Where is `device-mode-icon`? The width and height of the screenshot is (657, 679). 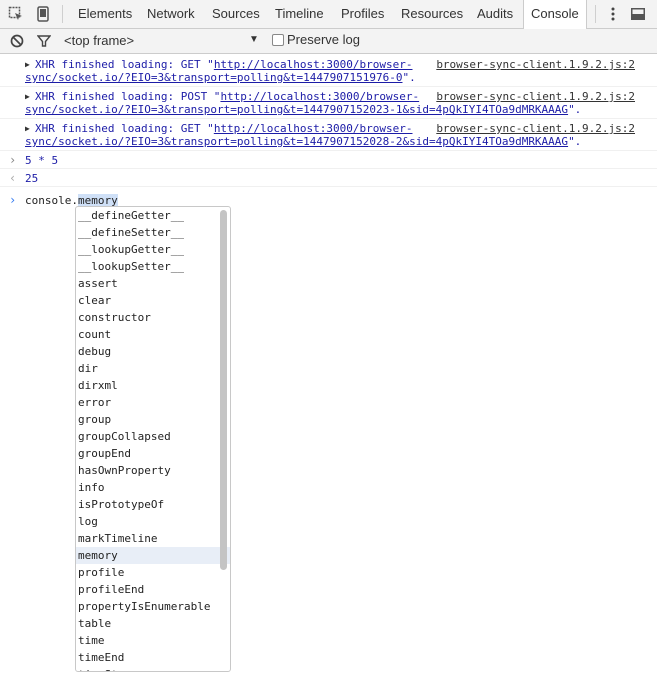 device-mode-icon is located at coordinates (43, 14).